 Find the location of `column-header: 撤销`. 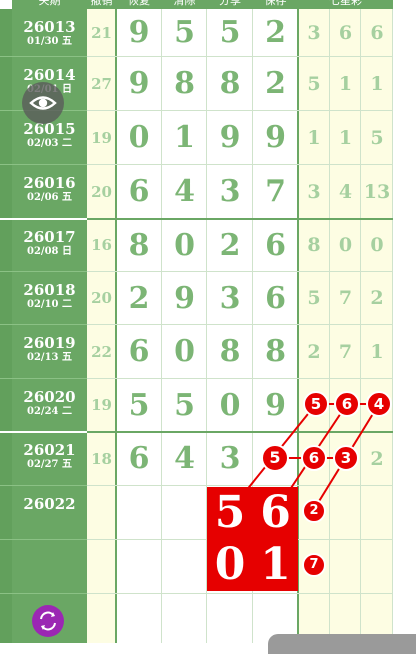

column-header: 撤销 is located at coordinates (101, 4).